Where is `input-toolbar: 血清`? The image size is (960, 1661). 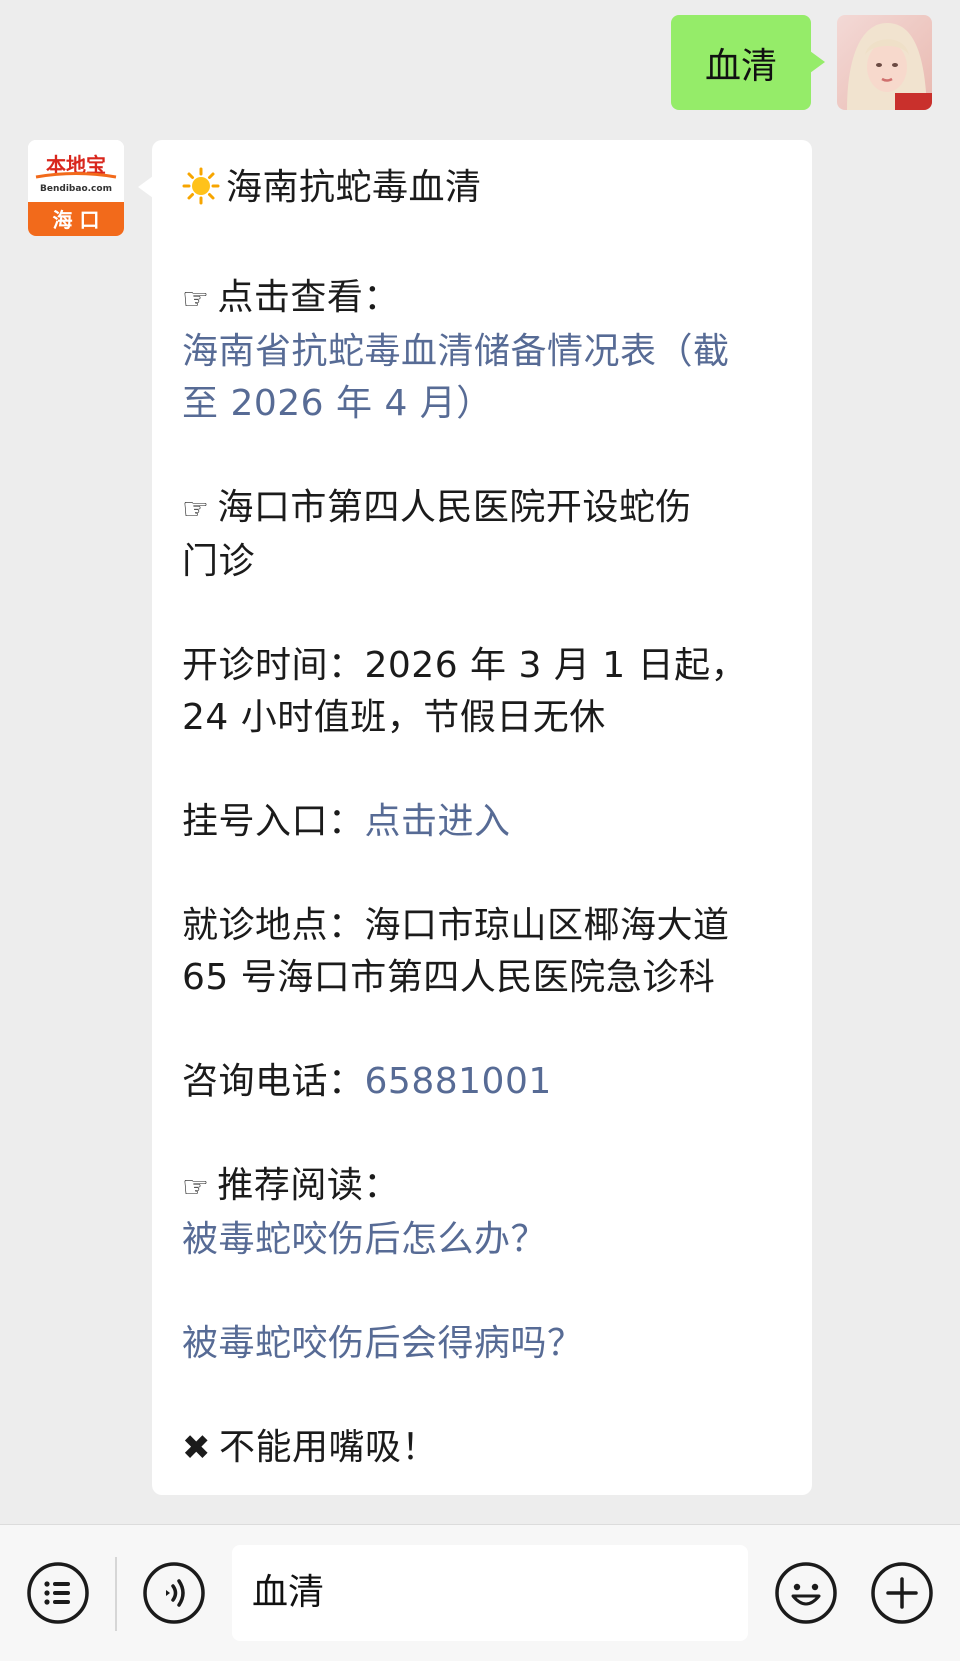
input-toolbar: 血清 is located at coordinates (480, 1592).